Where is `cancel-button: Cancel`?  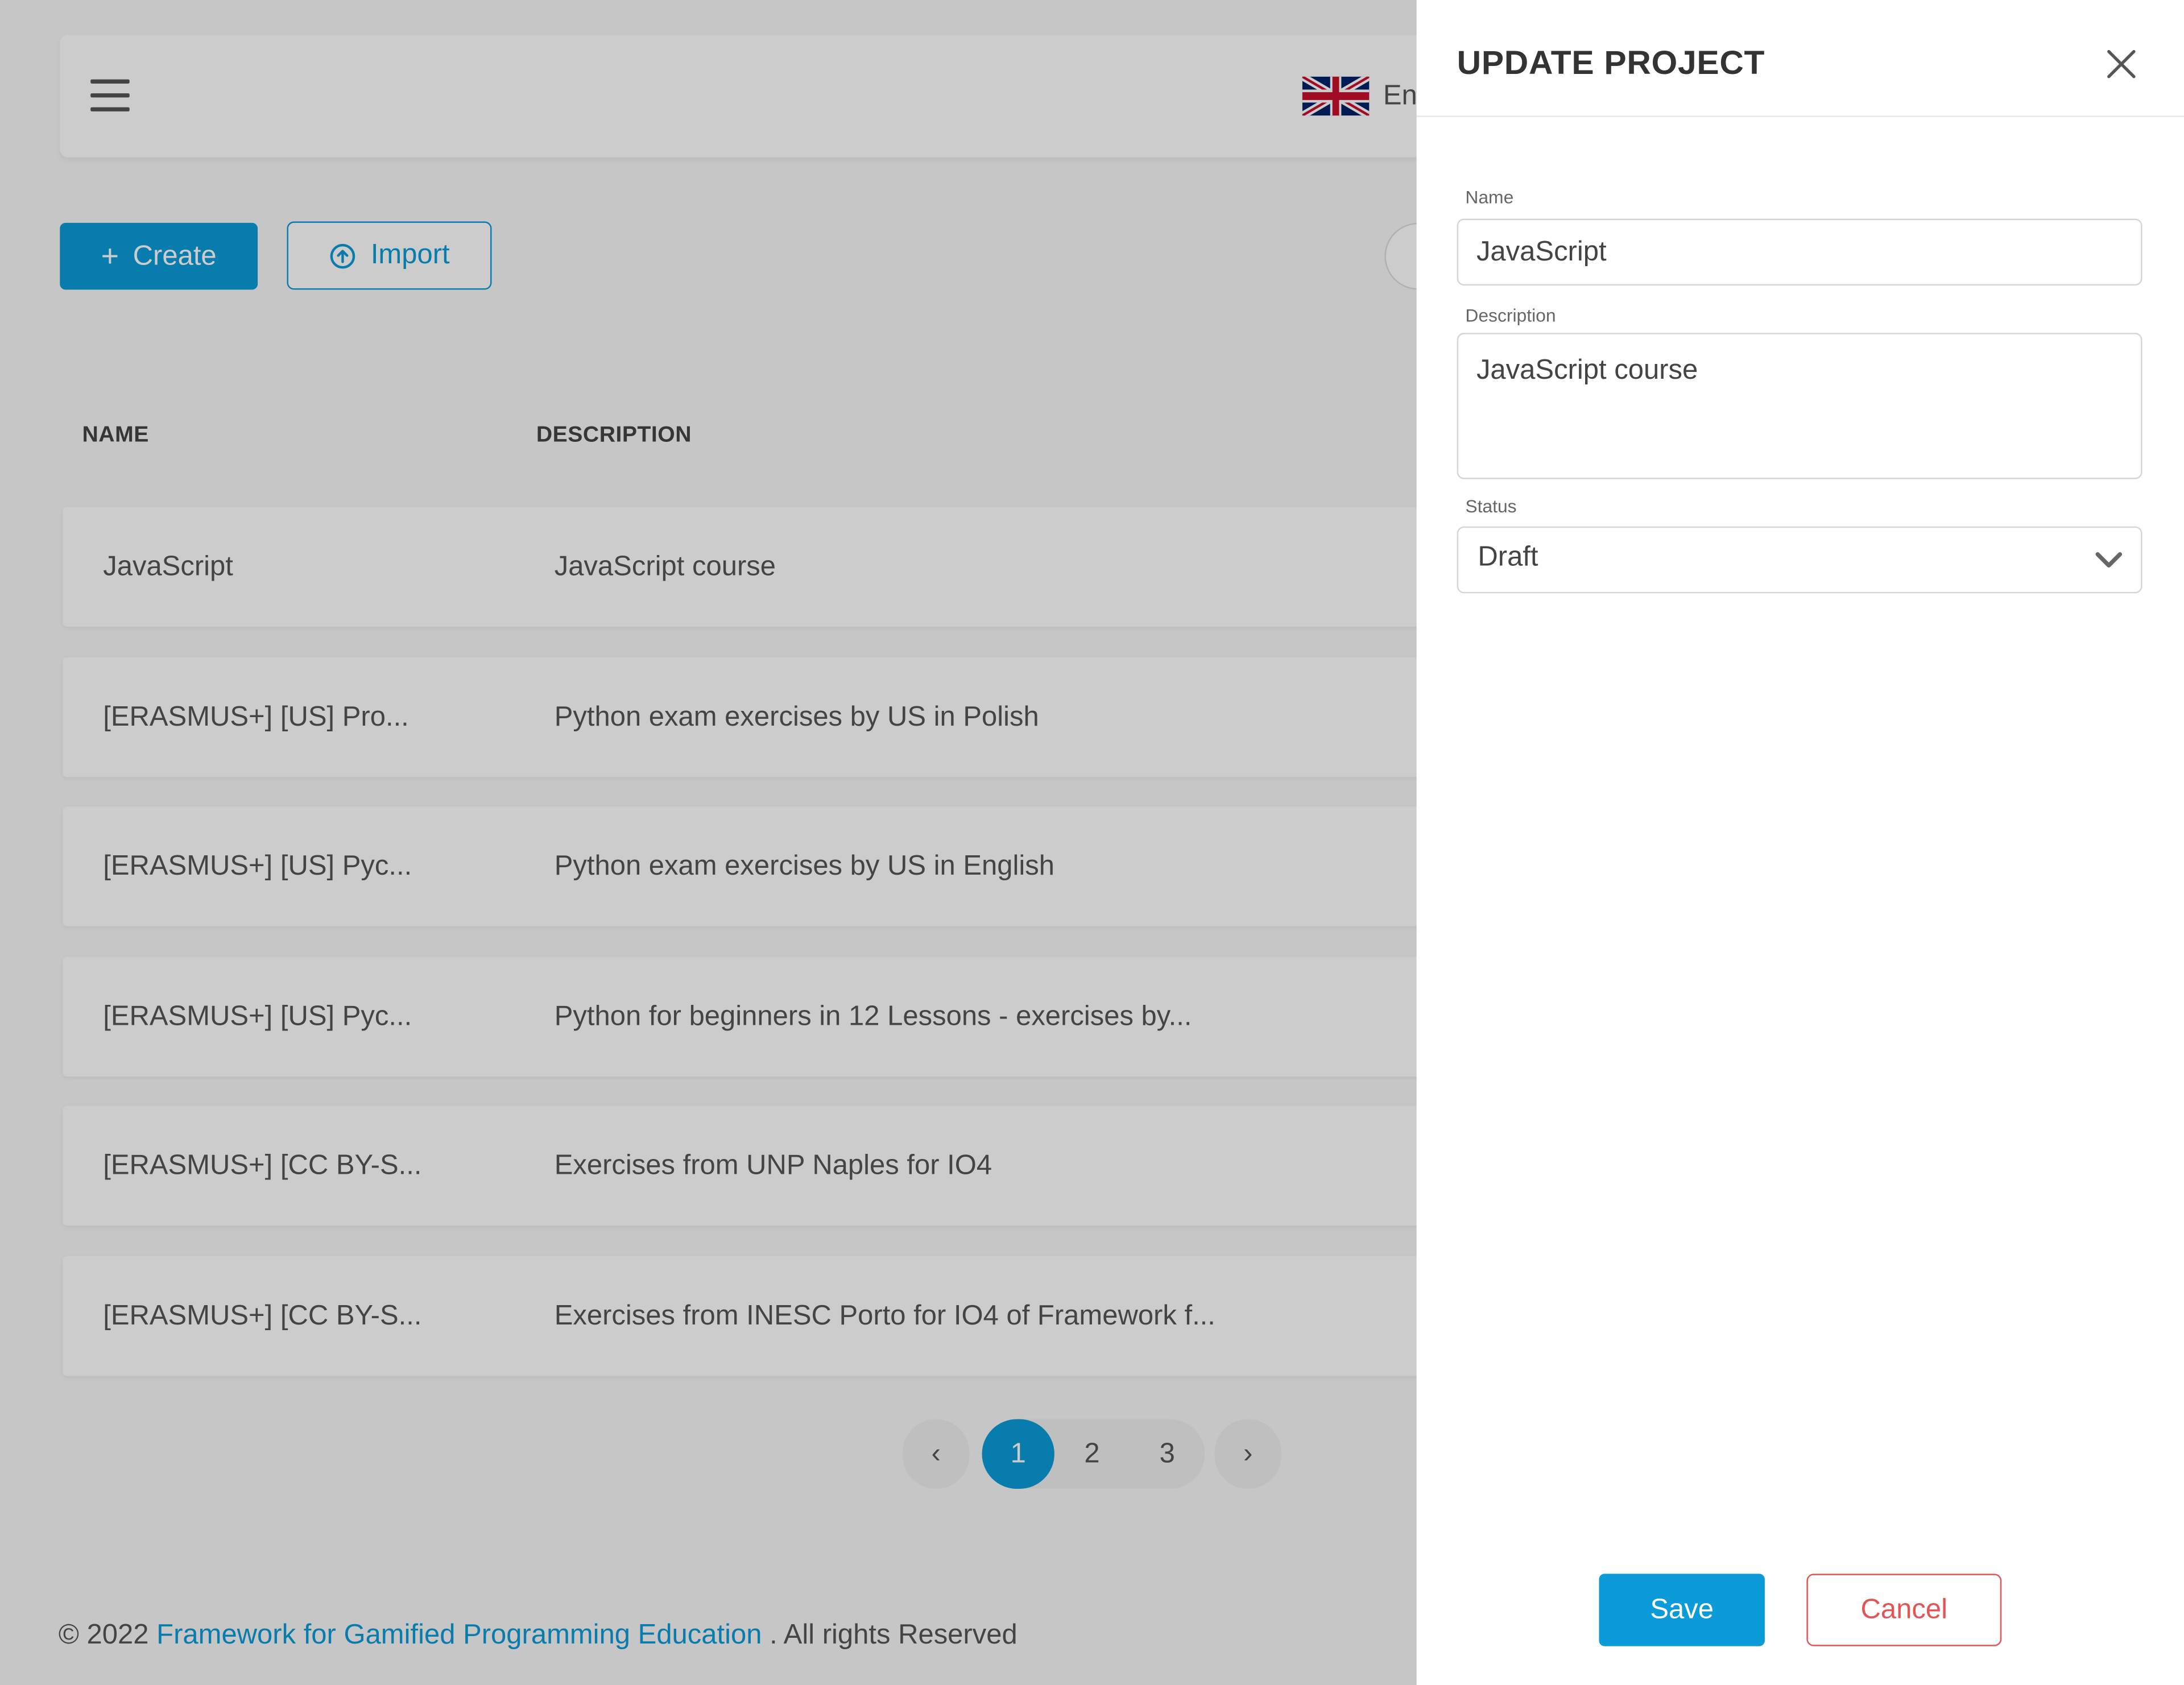 cancel-button: Cancel is located at coordinates (1904, 1610).